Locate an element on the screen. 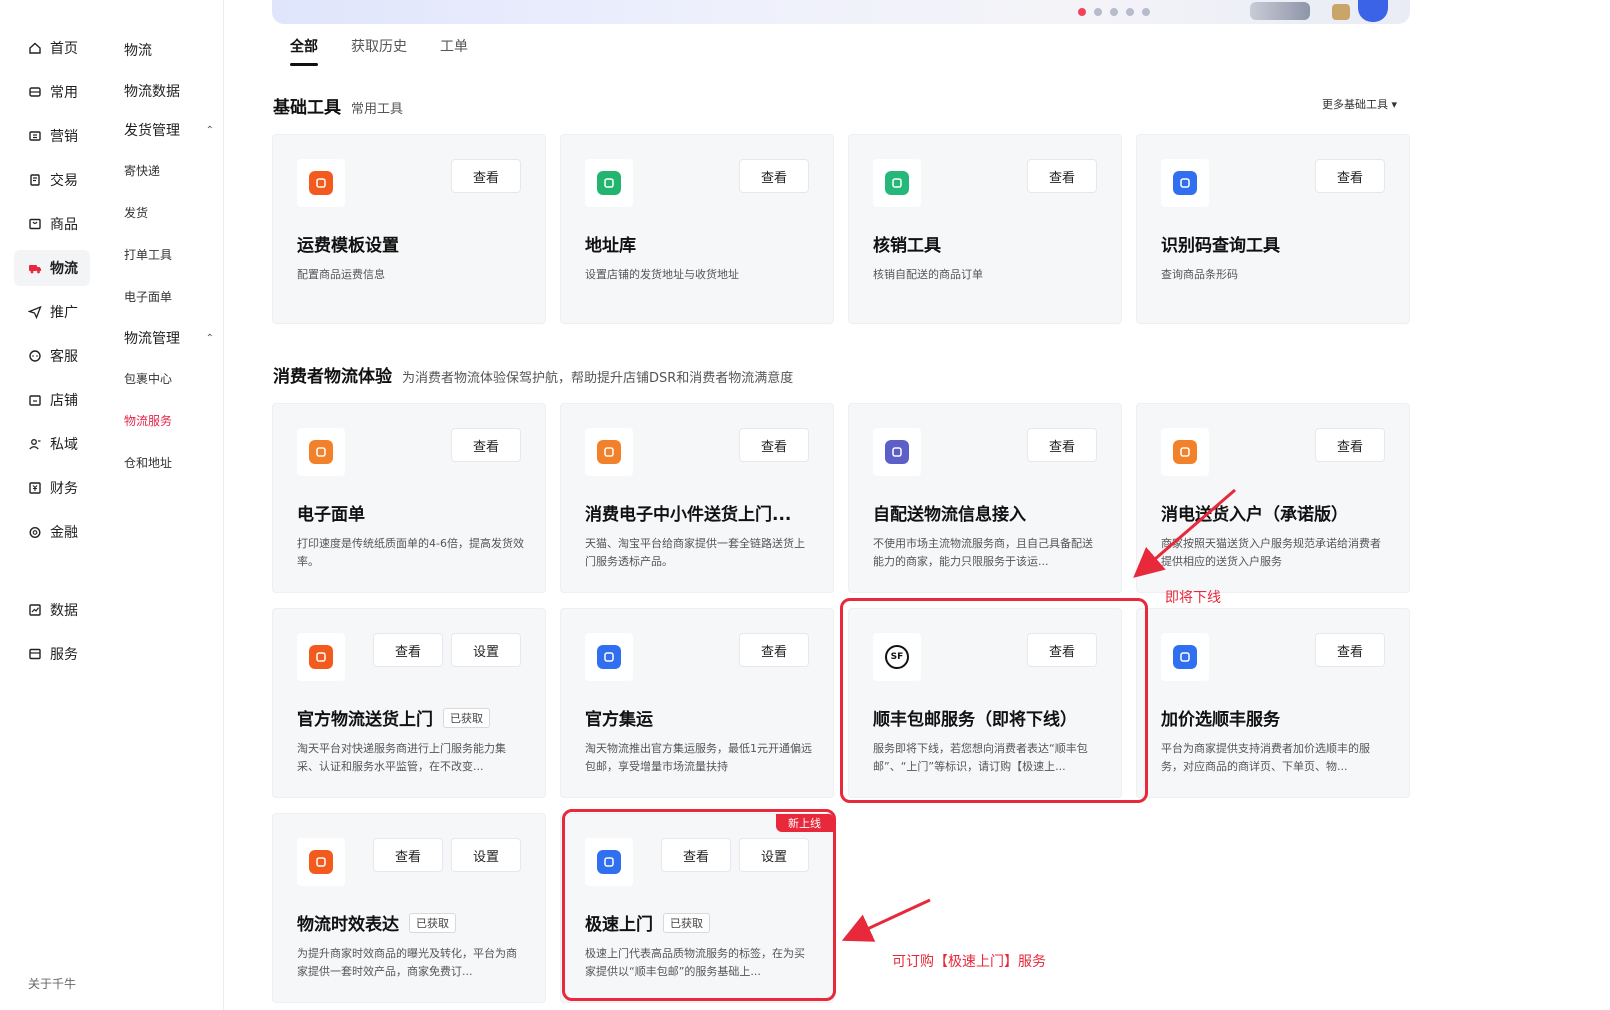 The height and width of the screenshot is (1010, 1610). tool-card: 查看 识别码查询工具 查询商品条形码 is located at coordinates (1273, 229).